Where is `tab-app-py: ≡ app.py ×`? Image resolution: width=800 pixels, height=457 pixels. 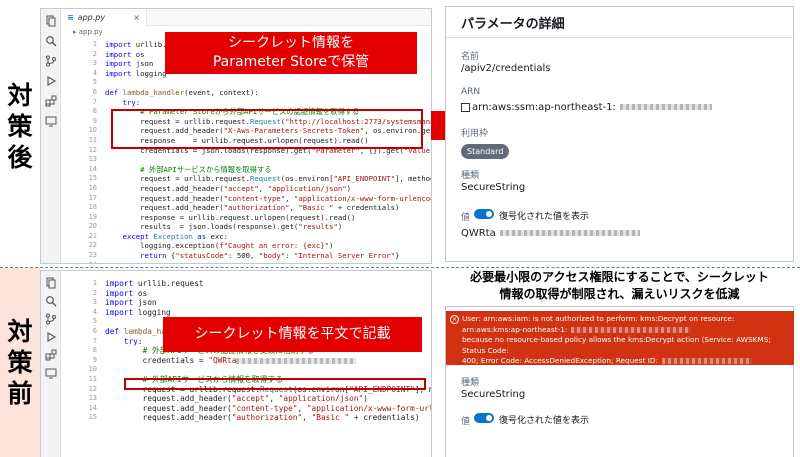
tab-app-py: ≡ app.py × is located at coordinates (104, 17).